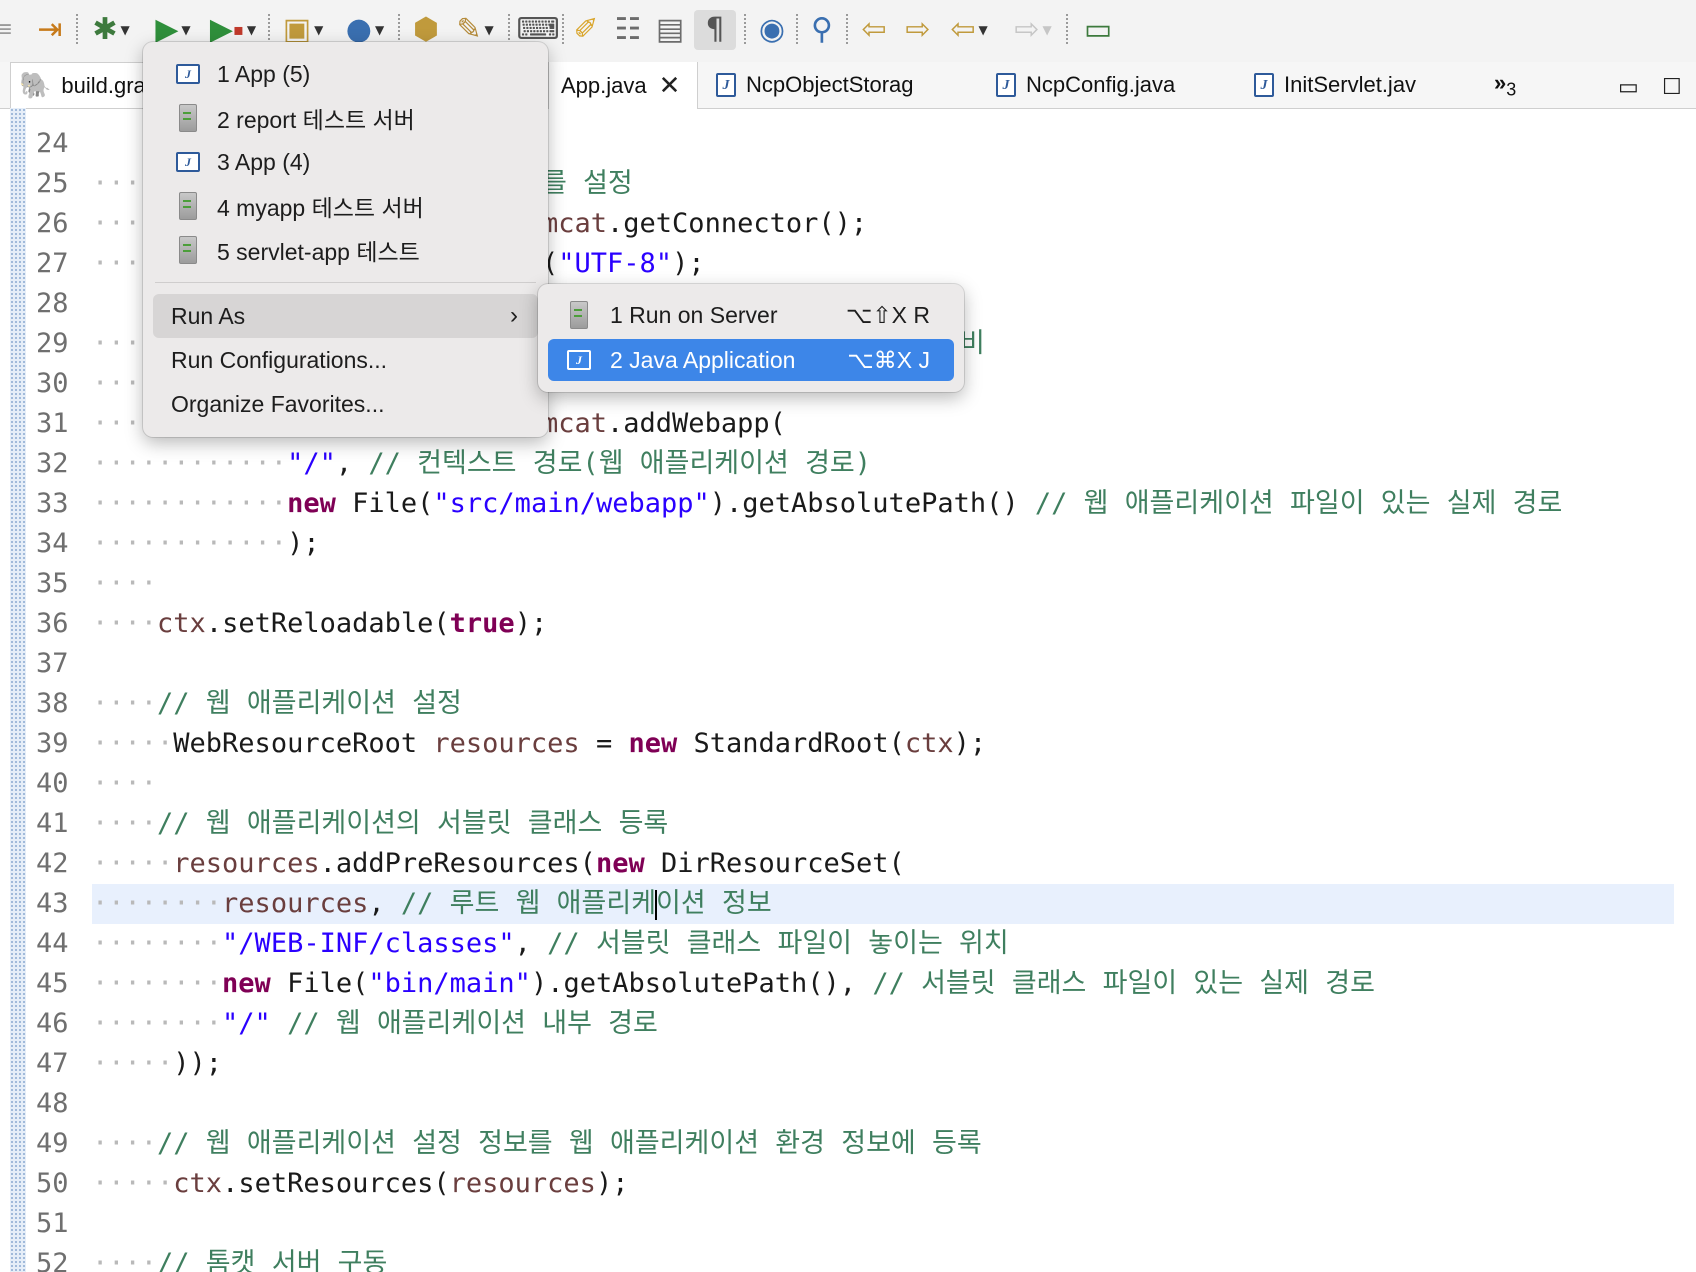  Describe the element at coordinates (352, 823) in the screenshot. I see `code-line: 41 ····// 웹 애플리케이션의 서블릿 클래스 등록` at that location.